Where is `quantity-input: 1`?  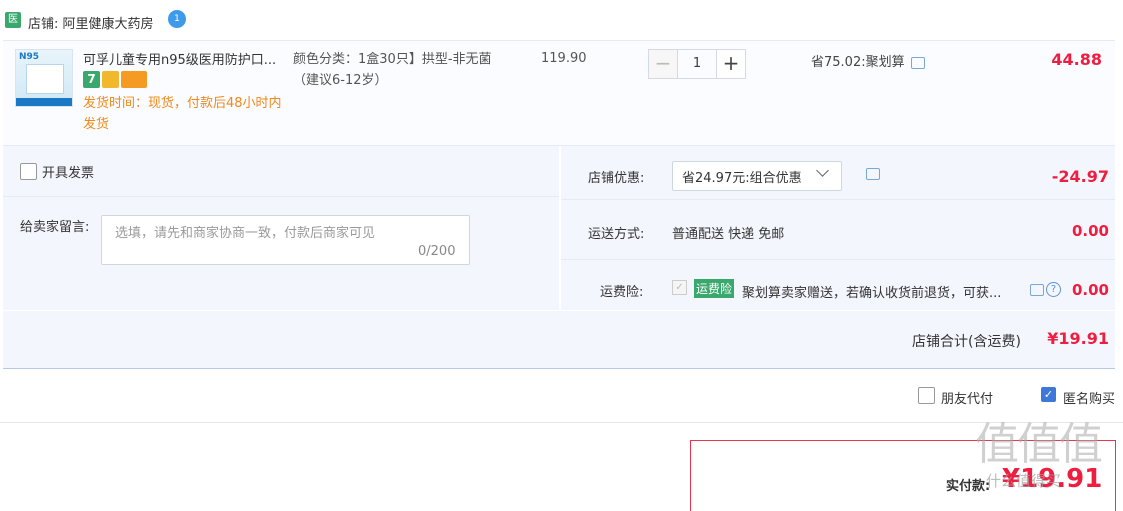 quantity-input: 1 is located at coordinates (697, 64).